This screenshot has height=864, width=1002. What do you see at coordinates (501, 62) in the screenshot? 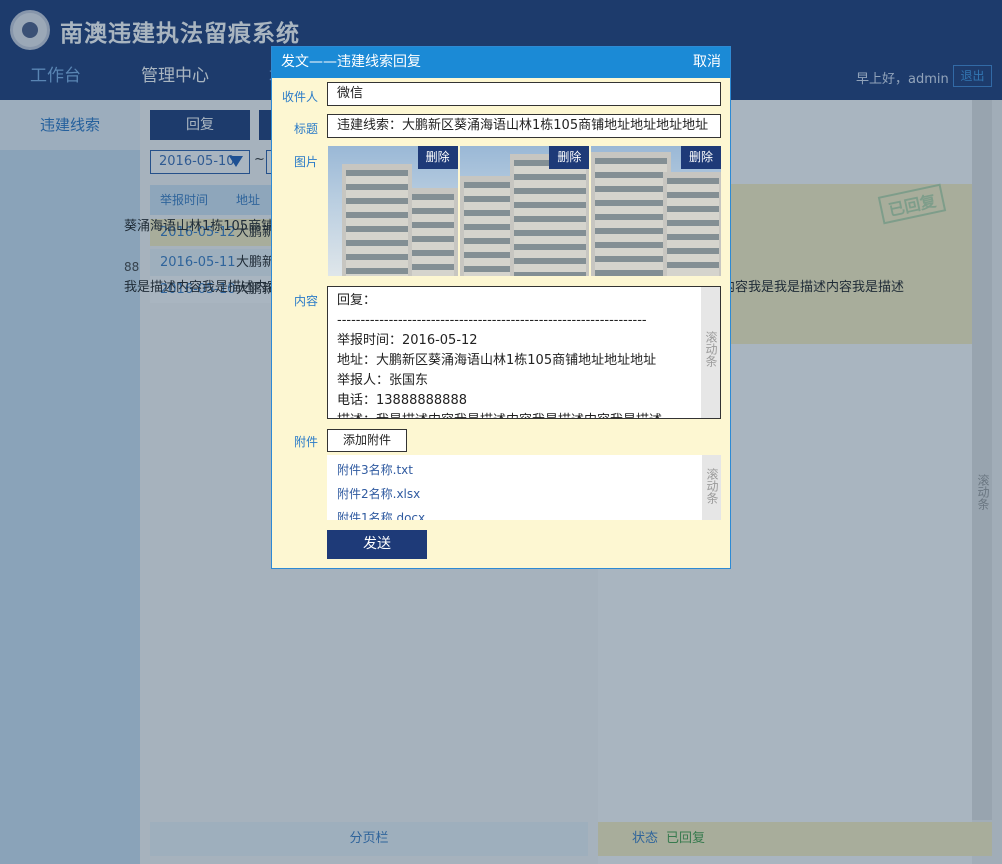
I see `dialog-header: 发文——违建线索回复 取消` at bounding box center [501, 62].